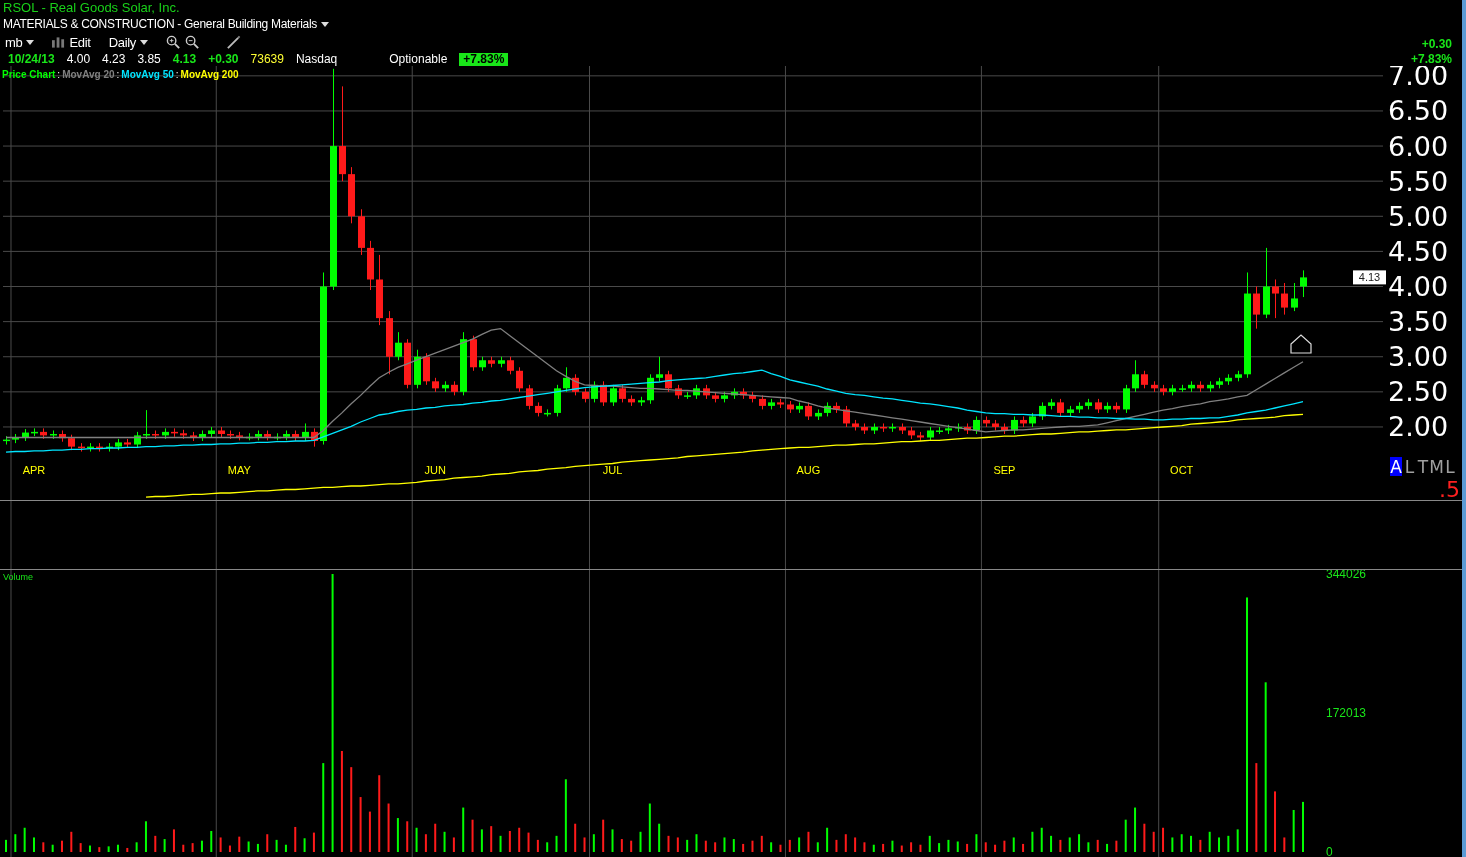  Describe the element at coordinates (184, 59) in the screenshot. I see `last-price: 4.13` at that location.